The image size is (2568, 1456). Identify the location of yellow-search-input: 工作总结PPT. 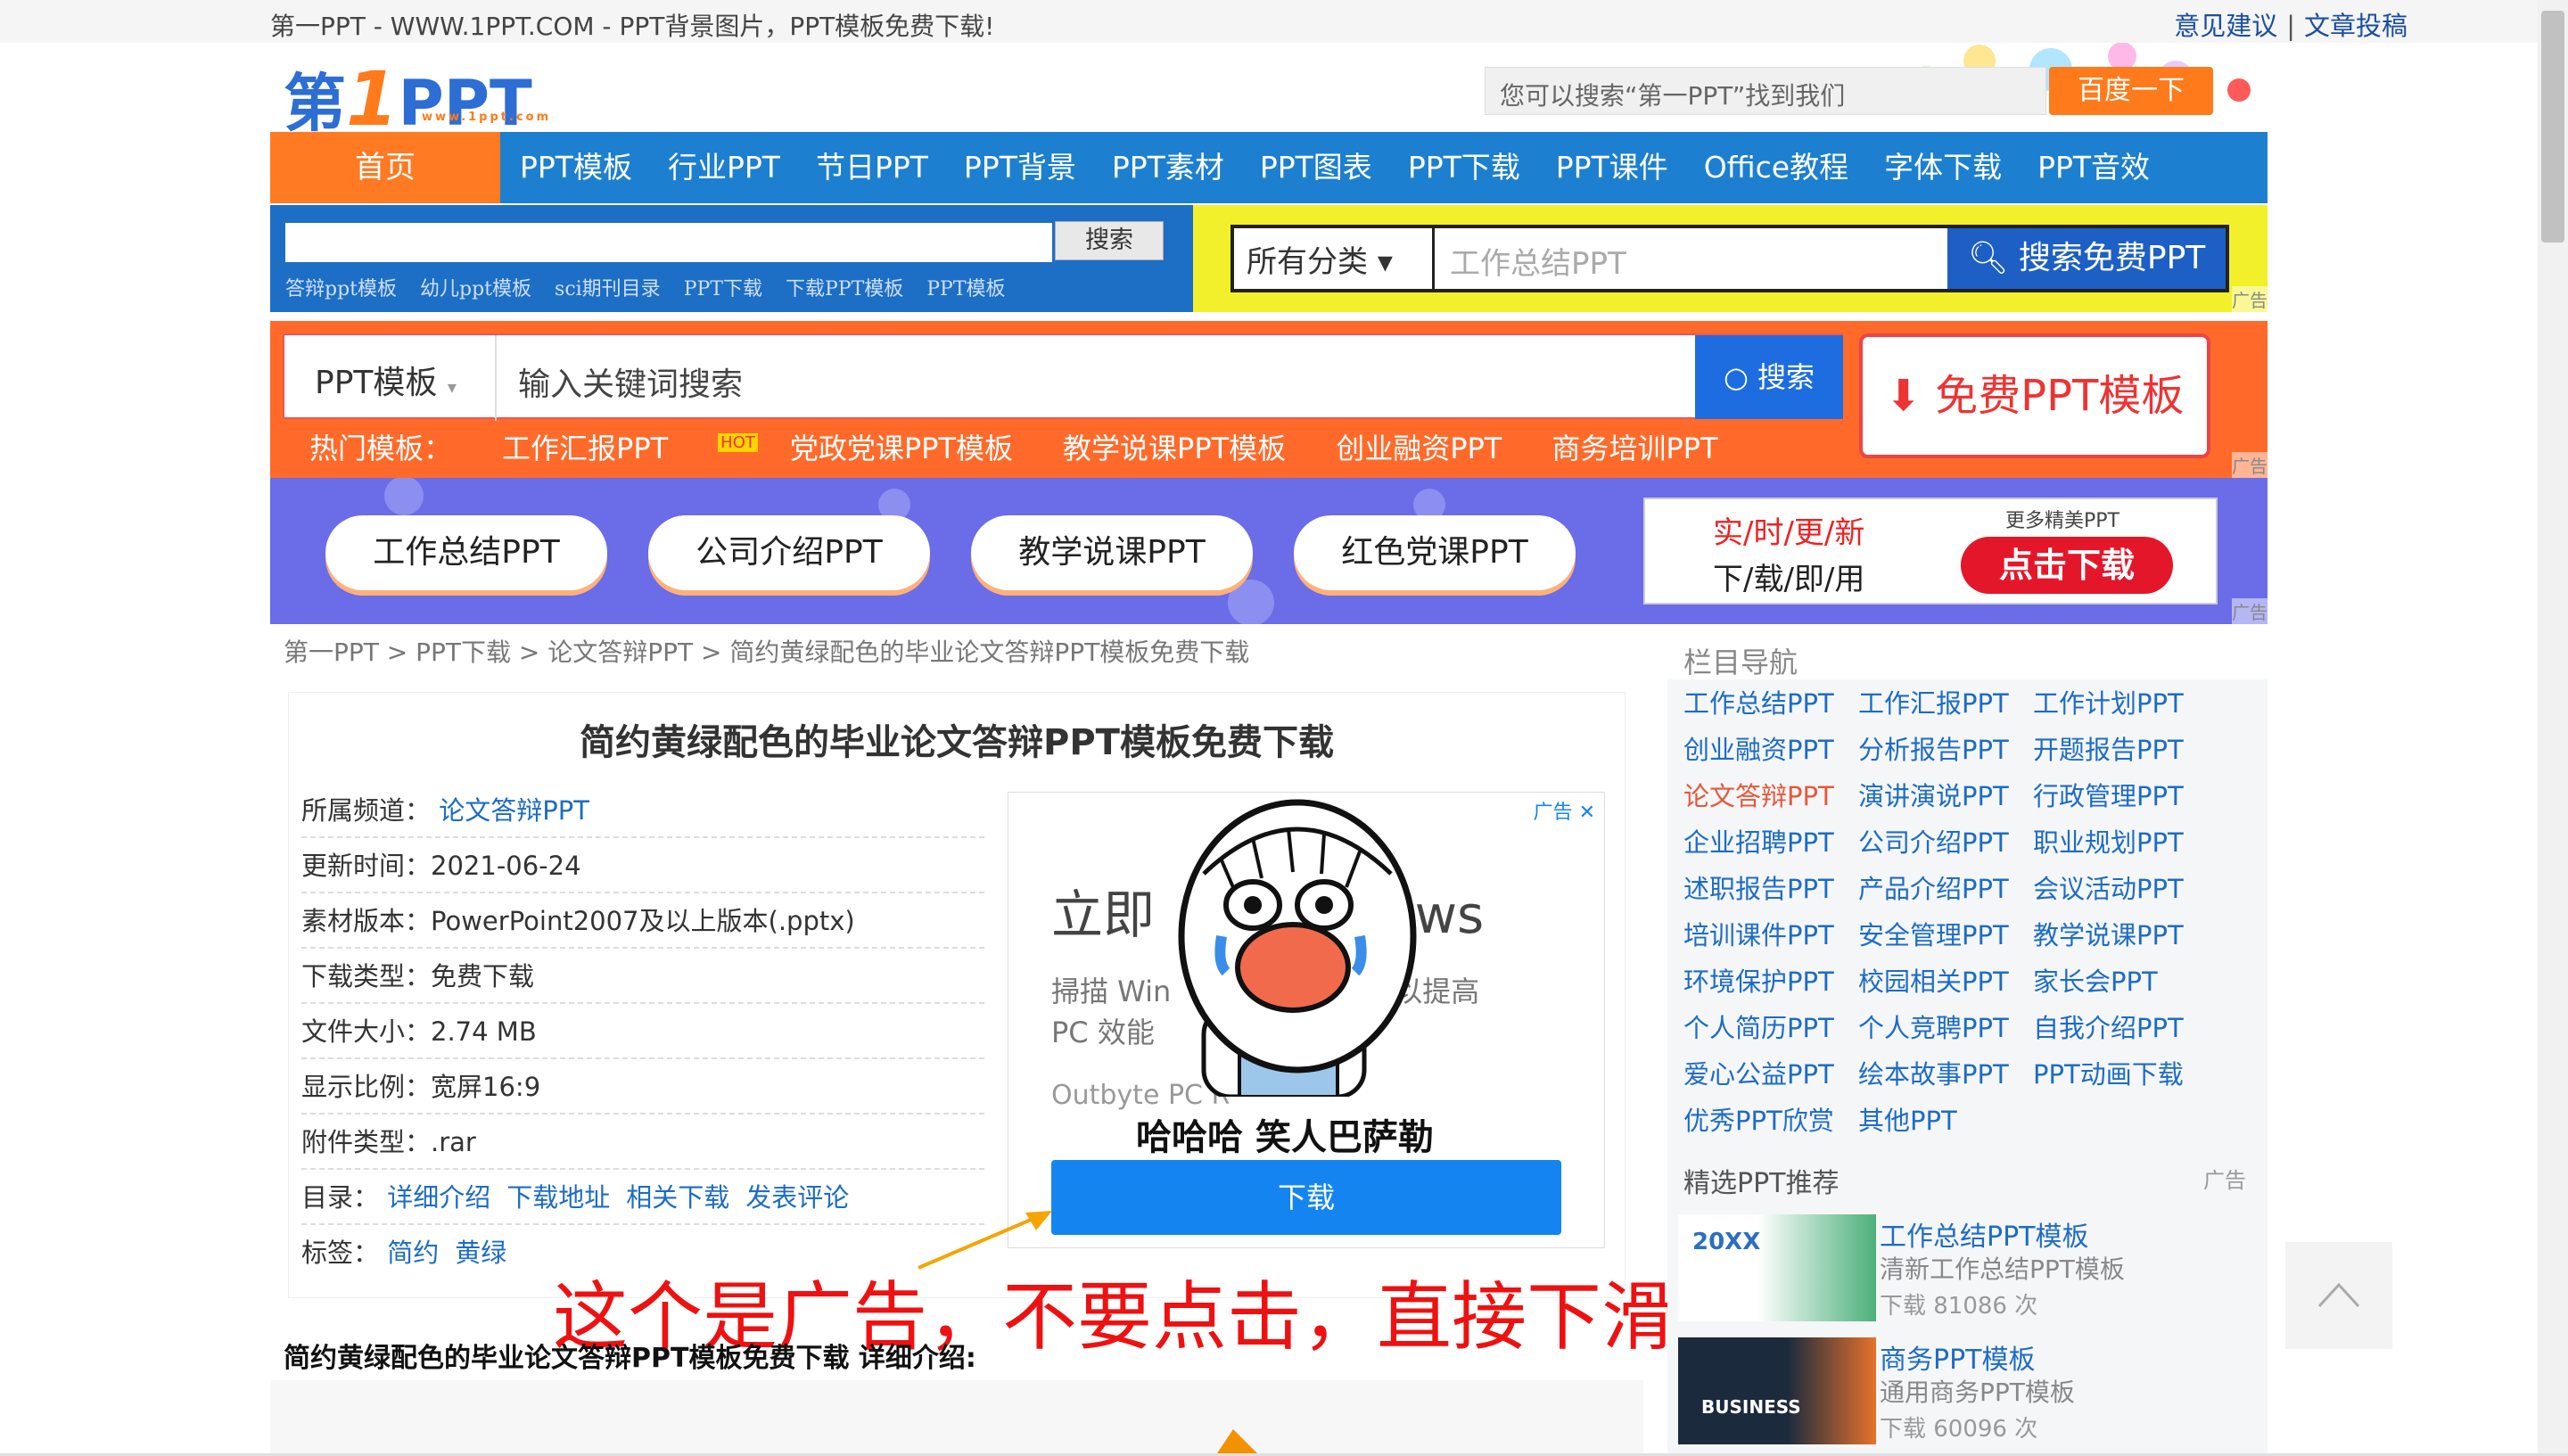
(1538, 261).